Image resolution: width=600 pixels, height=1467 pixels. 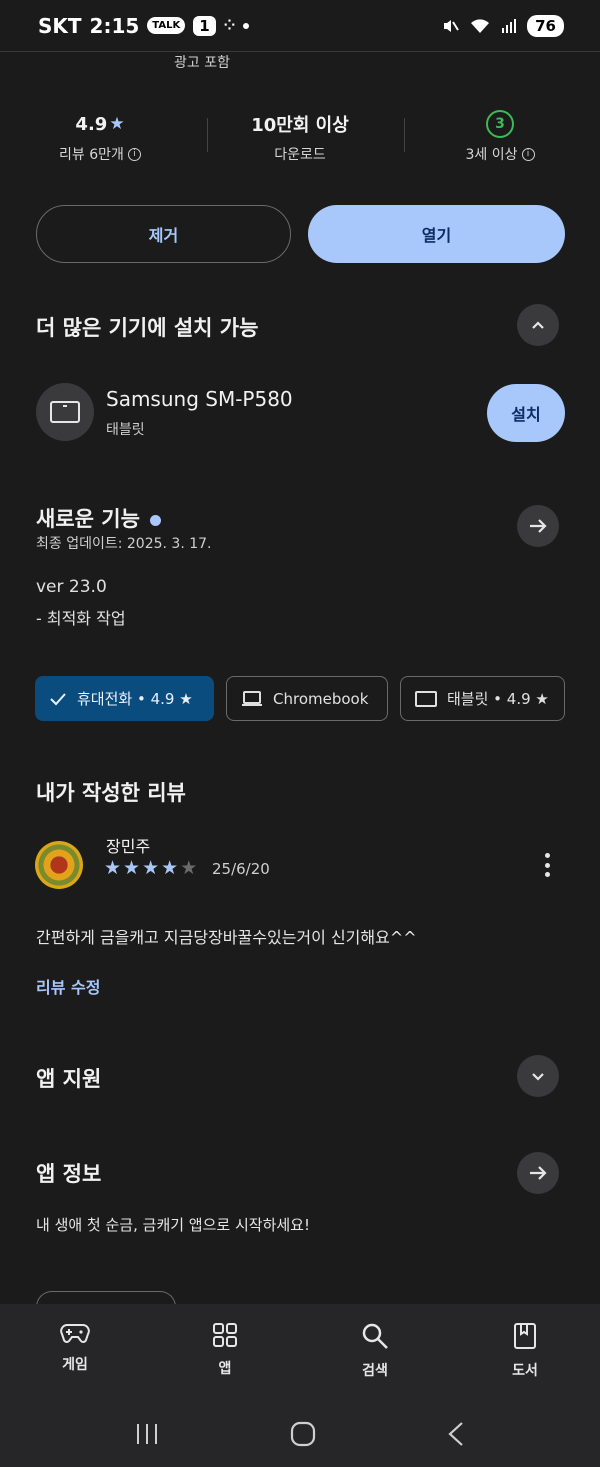 I want to click on chip-tablet: 태블릿 • 4.9 ★, so click(x=482, y=698).